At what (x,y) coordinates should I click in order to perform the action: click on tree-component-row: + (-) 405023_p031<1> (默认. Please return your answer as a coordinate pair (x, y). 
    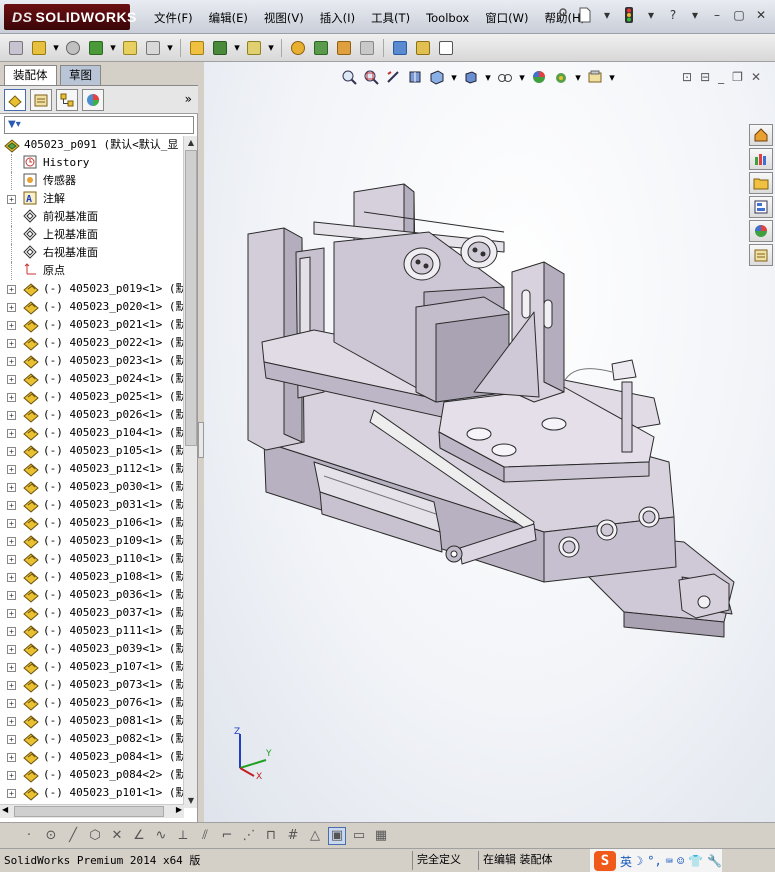
    Looking at the image, I should click on (92, 505).